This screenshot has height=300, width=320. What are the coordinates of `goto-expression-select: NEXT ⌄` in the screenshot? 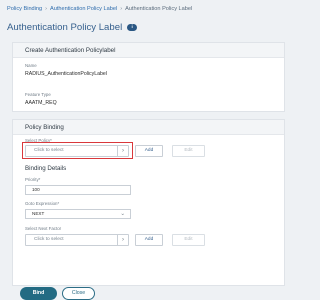 It's located at (78, 214).